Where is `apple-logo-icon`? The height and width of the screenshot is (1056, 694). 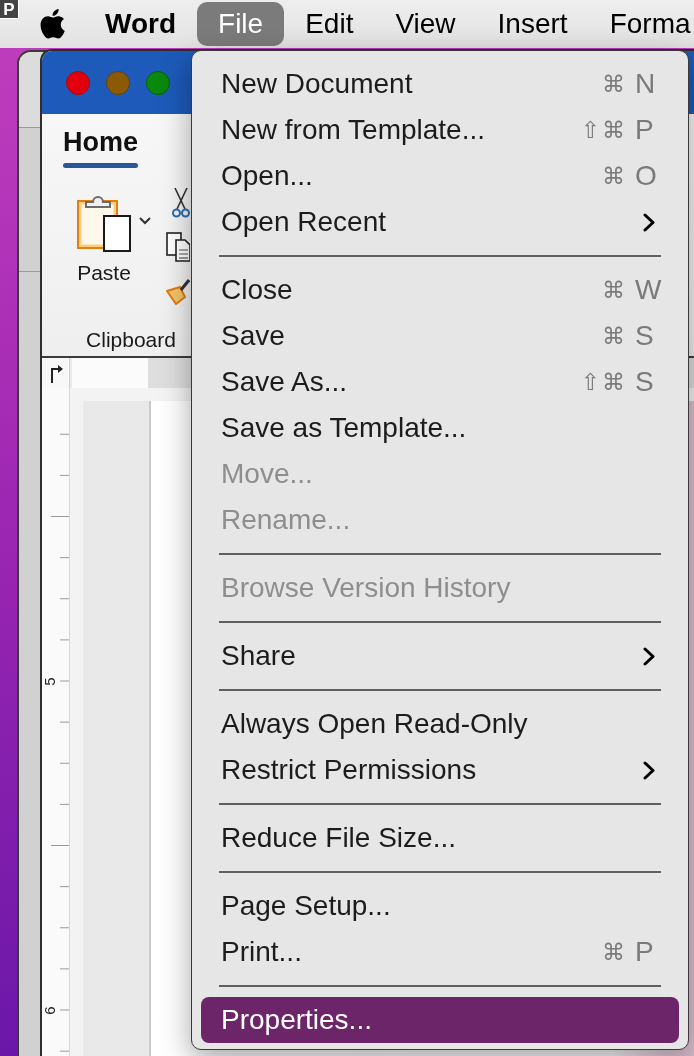 apple-logo-icon is located at coordinates (52, 24).